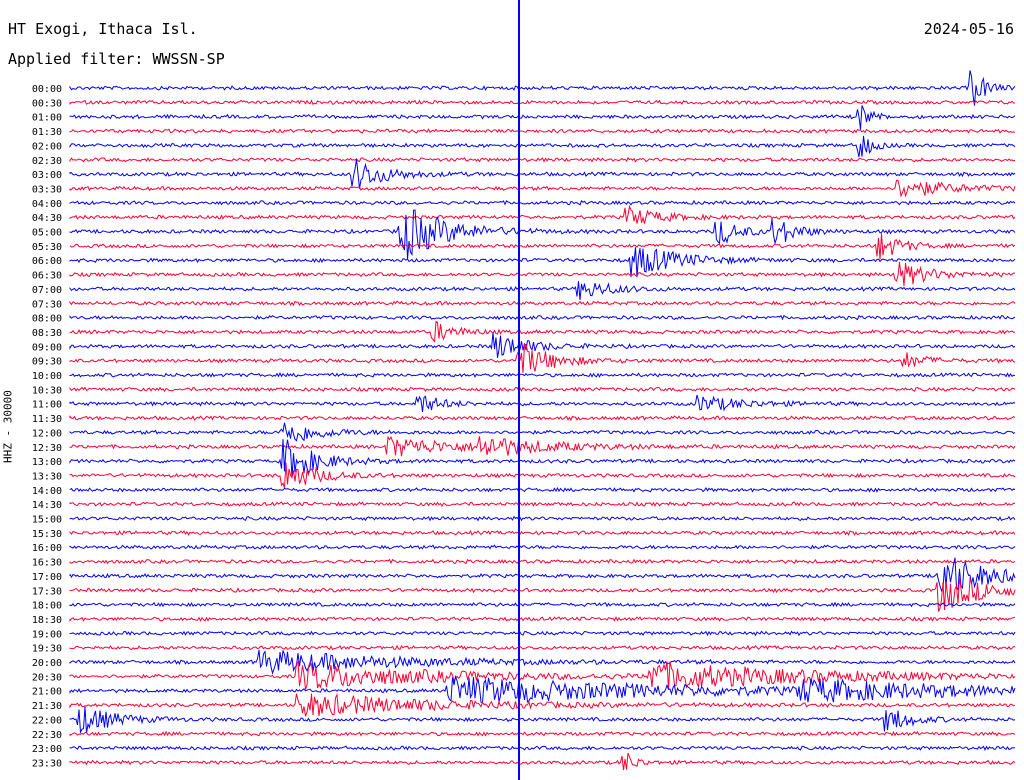 This screenshot has height=780, width=1024. I want to click on row-time-label: 04:00, so click(47, 204).